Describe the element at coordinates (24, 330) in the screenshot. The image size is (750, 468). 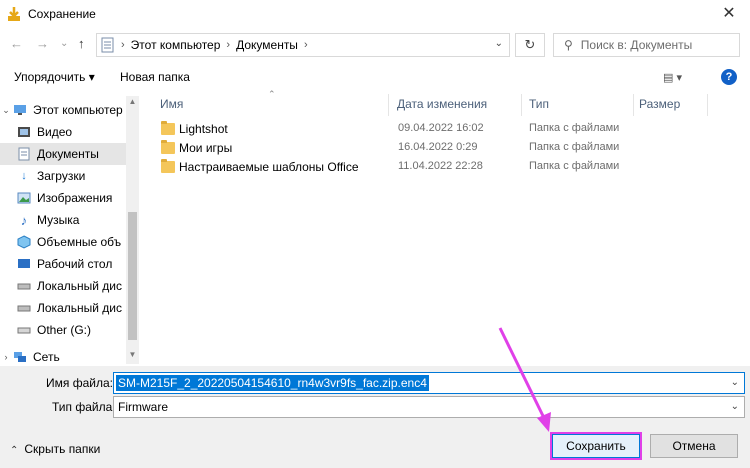
I see `drive-icon` at that location.